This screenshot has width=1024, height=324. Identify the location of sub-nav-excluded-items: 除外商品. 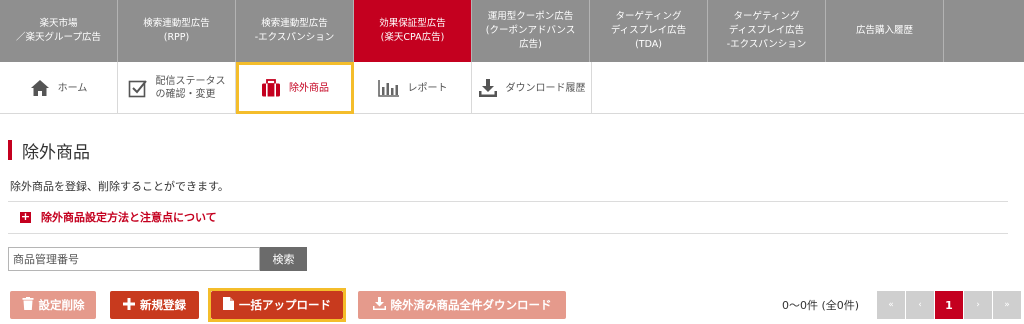
(295, 88).